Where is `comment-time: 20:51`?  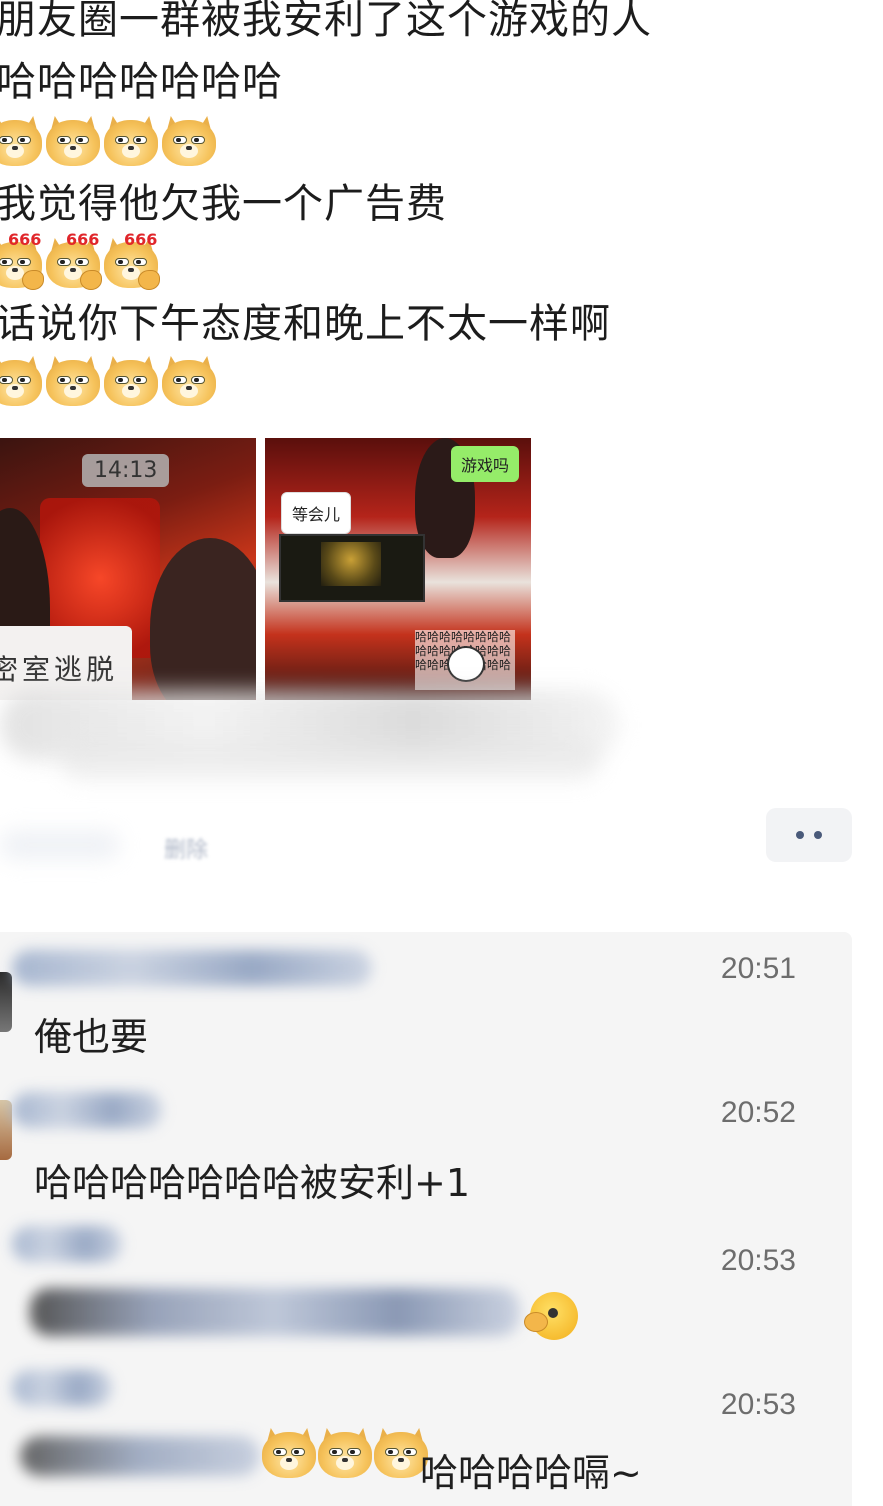
comment-time: 20:51 is located at coordinates (758, 968).